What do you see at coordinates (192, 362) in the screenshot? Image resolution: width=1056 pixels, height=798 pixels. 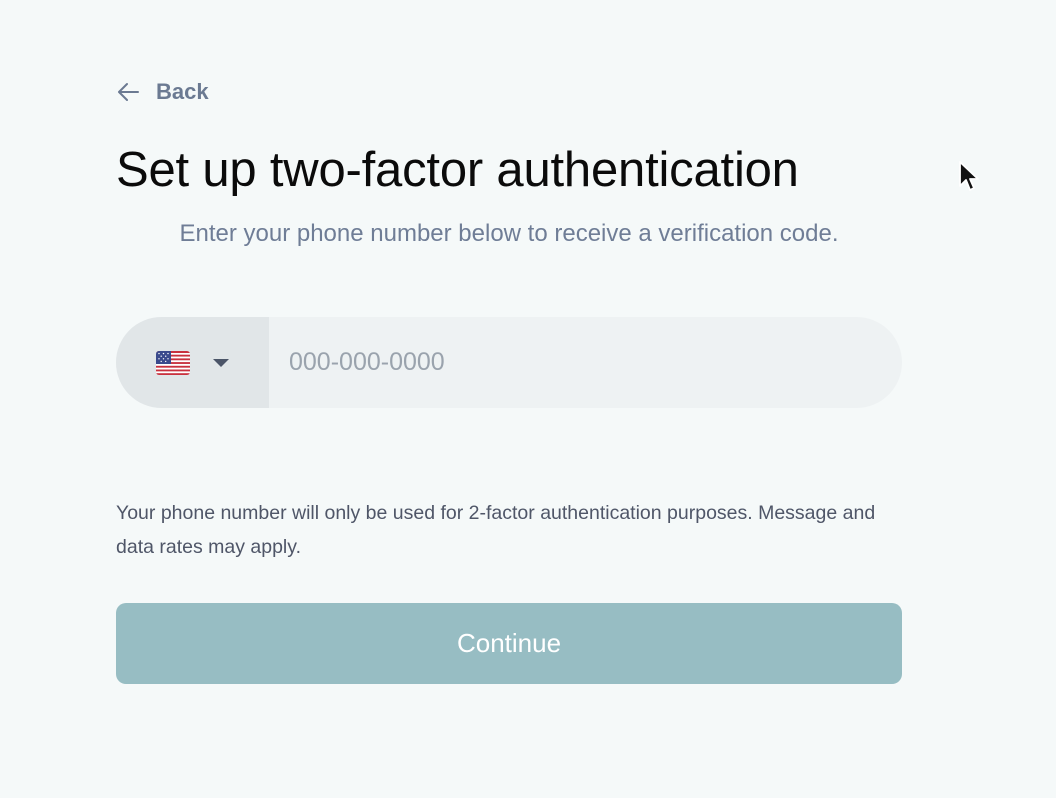 I see `country-code-select` at bounding box center [192, 362].